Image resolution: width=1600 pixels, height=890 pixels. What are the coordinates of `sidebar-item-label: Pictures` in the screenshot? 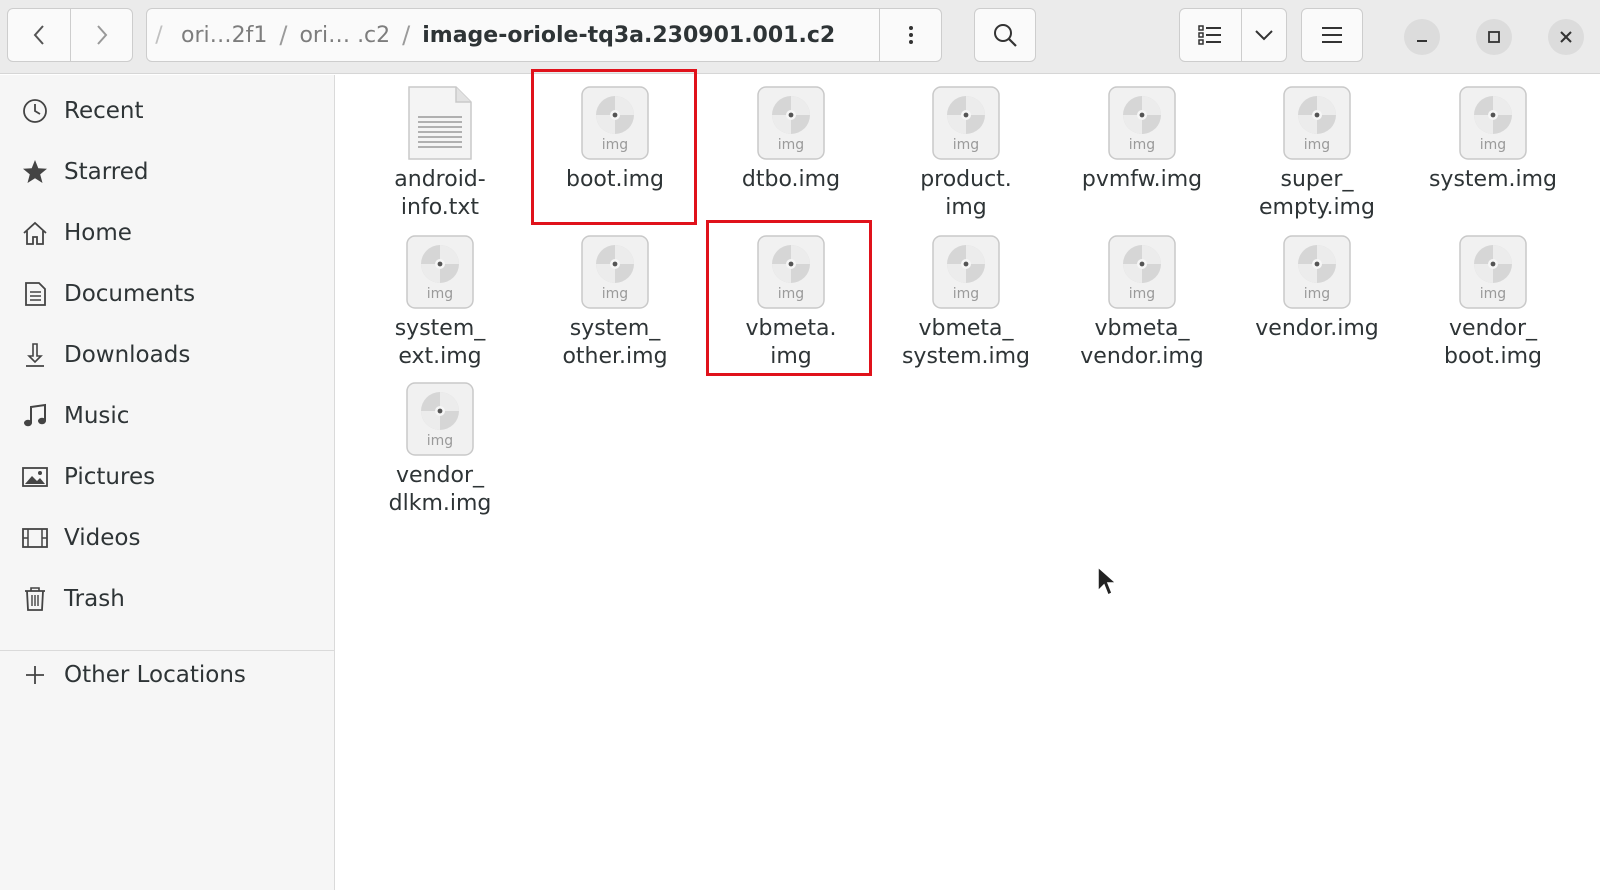 It's located at (110, 477).